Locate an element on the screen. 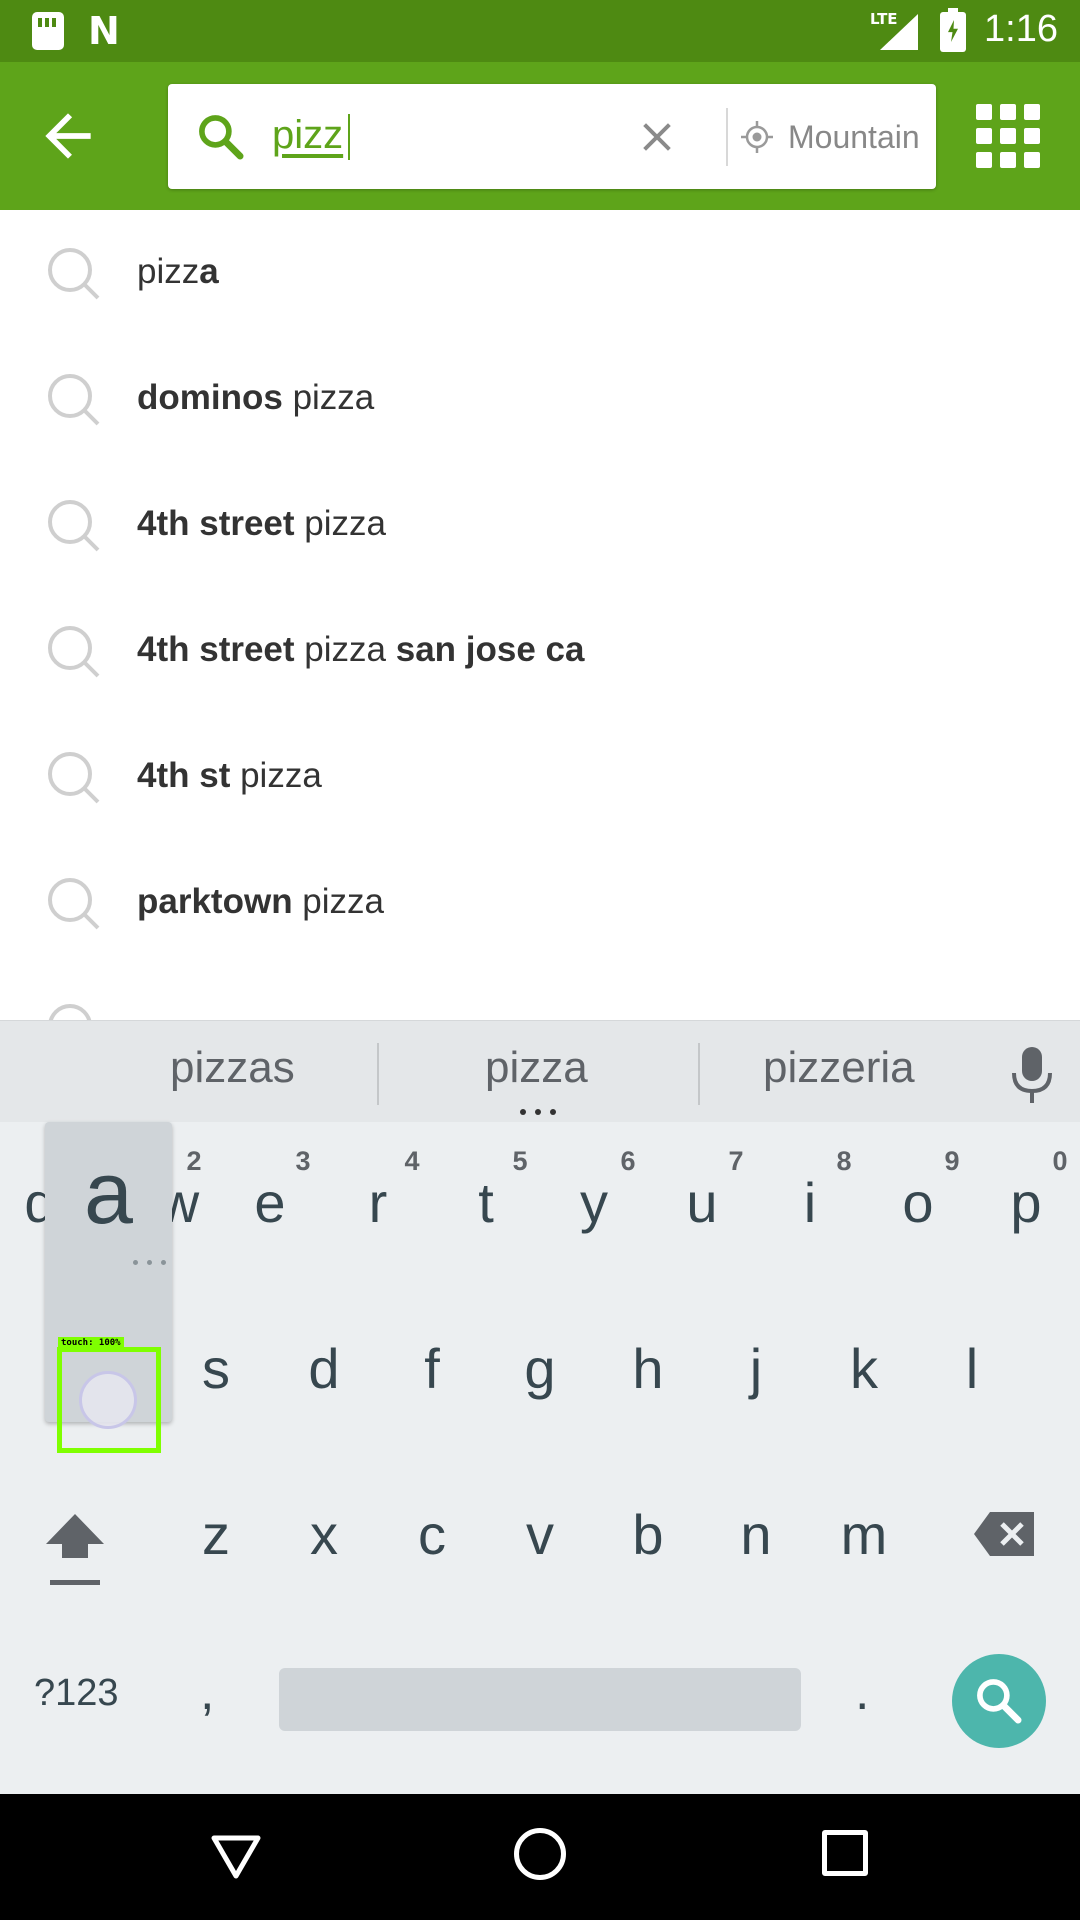 The image size is (1080, 1920). popup-more-dots is located at coordinates (150, 1262).